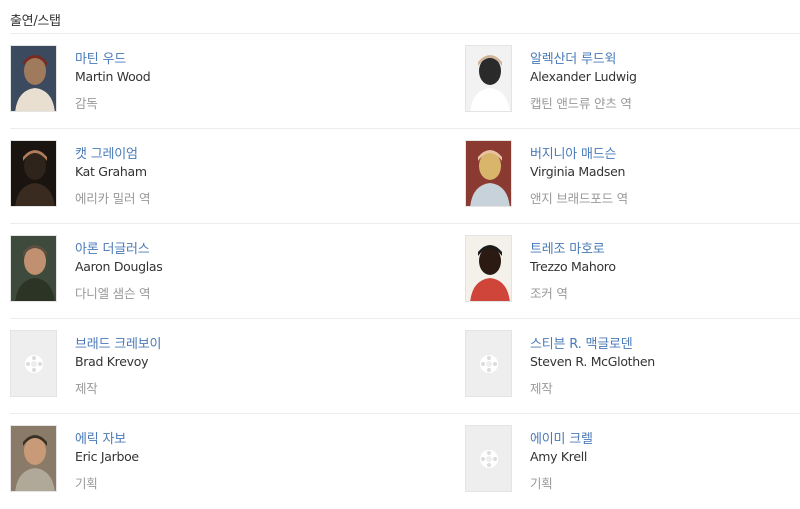 The width and height of the screenshot is (800, 509). What do you see at coordinates (35, 21) in the screenshot?
I see `section-title: 출연/스탭` at bounding box center [35, 21].